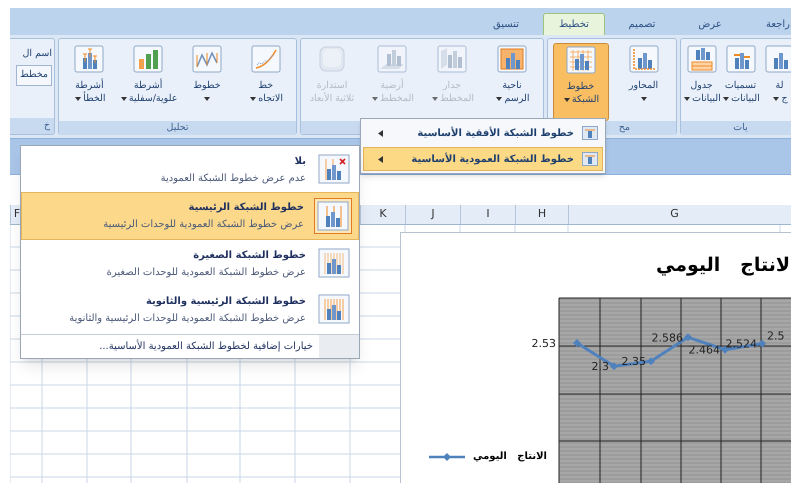 This screenshot has width=791, height=483. What do you see at coordinates (207, 59) in the screenshot?
I see `line-chart-icon` at bounding box center [207, 59].